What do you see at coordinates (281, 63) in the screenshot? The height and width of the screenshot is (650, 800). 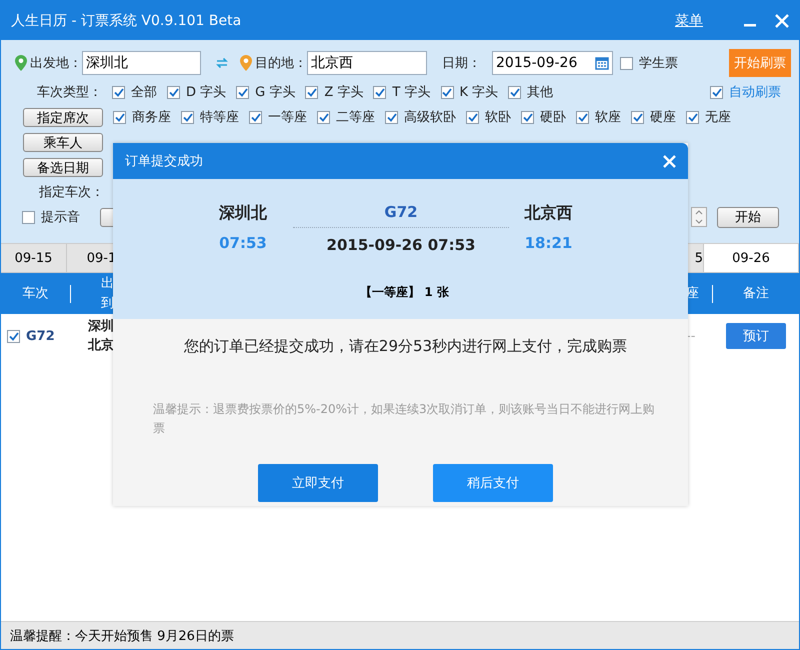 I see `field-label: 目的地：` at bounding box center [281, 63].